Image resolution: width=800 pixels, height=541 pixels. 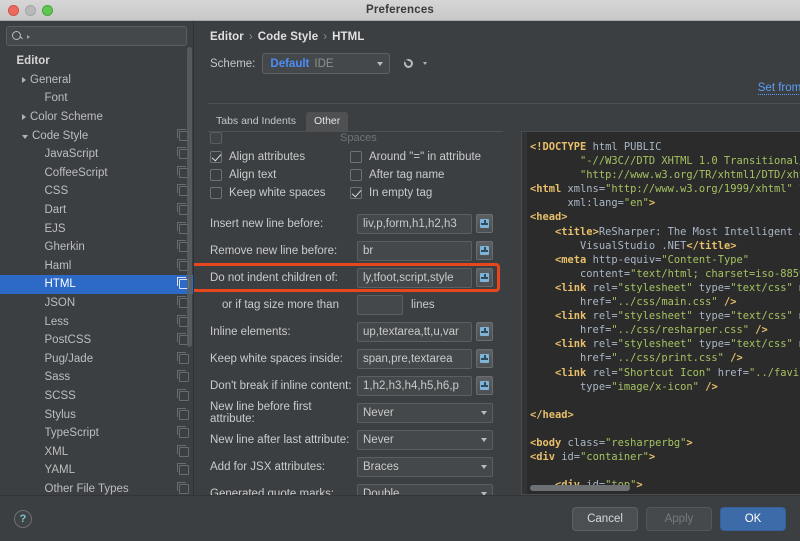 I want to click on checkbox-label: Align attributes, so click(x=267, y=157).